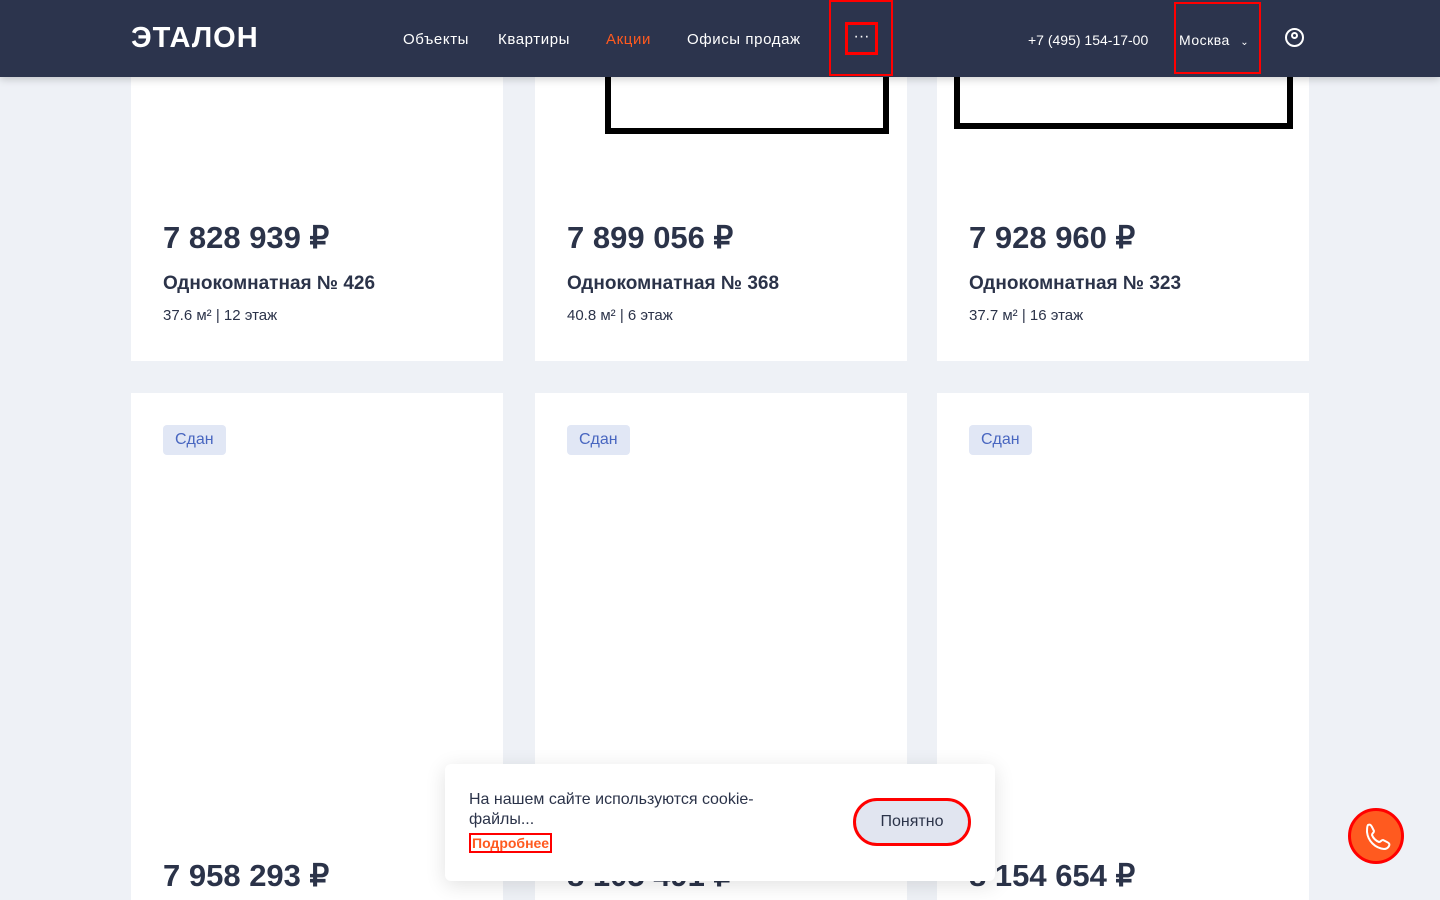 The height and width of the screenshot is (900, 1440). Describe the element at coordinates (673, 283) in the screenshot. I see `apartment-title: Однокомнатная № 368` at that location.